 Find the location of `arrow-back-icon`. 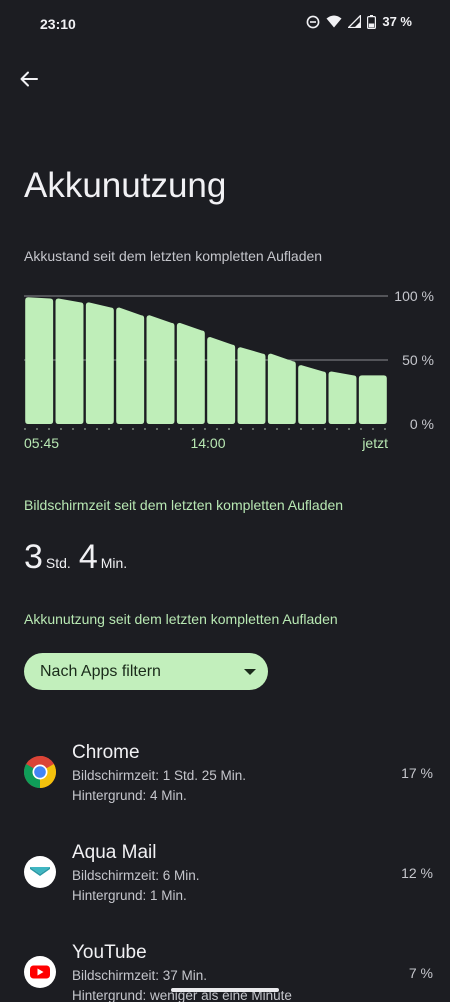

arrow-back-icon is located at coordinates (29, 79).